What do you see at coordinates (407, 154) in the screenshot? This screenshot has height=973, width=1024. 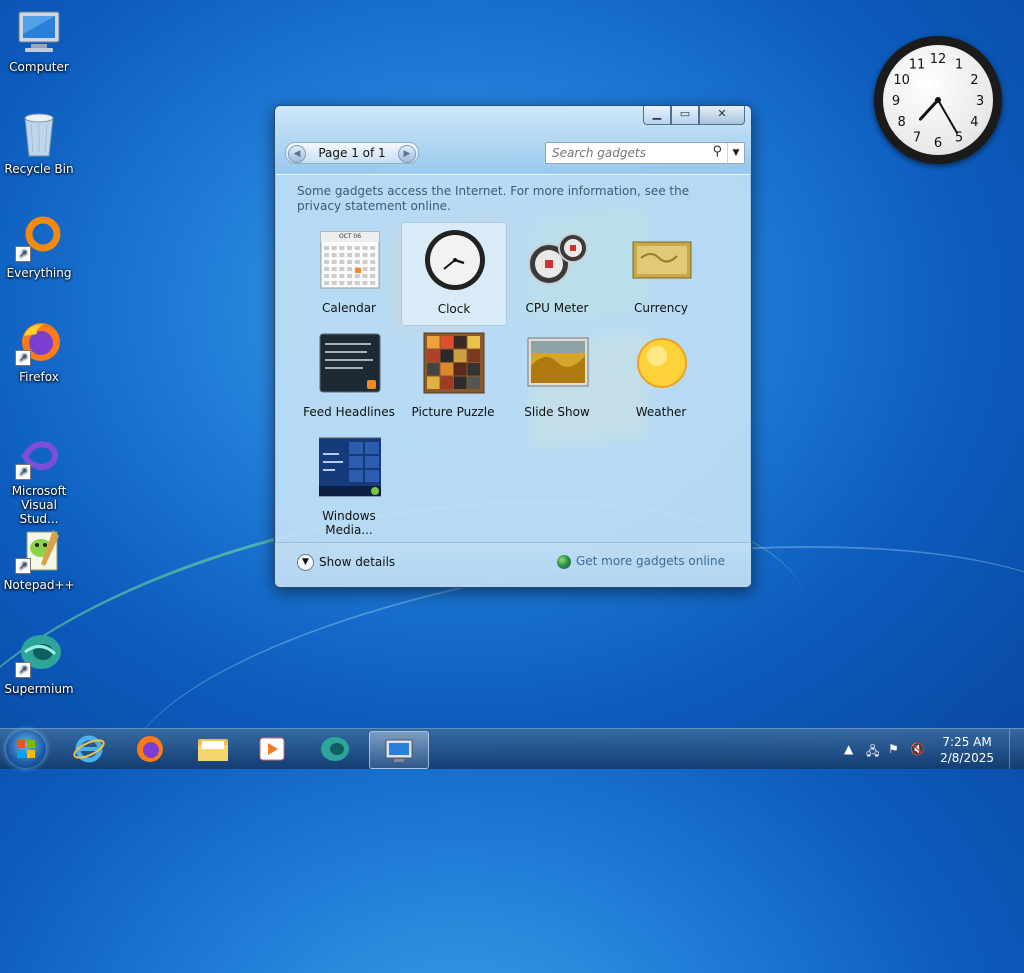 I see `next-page-button: ▶` at bounding box center [407, 154].